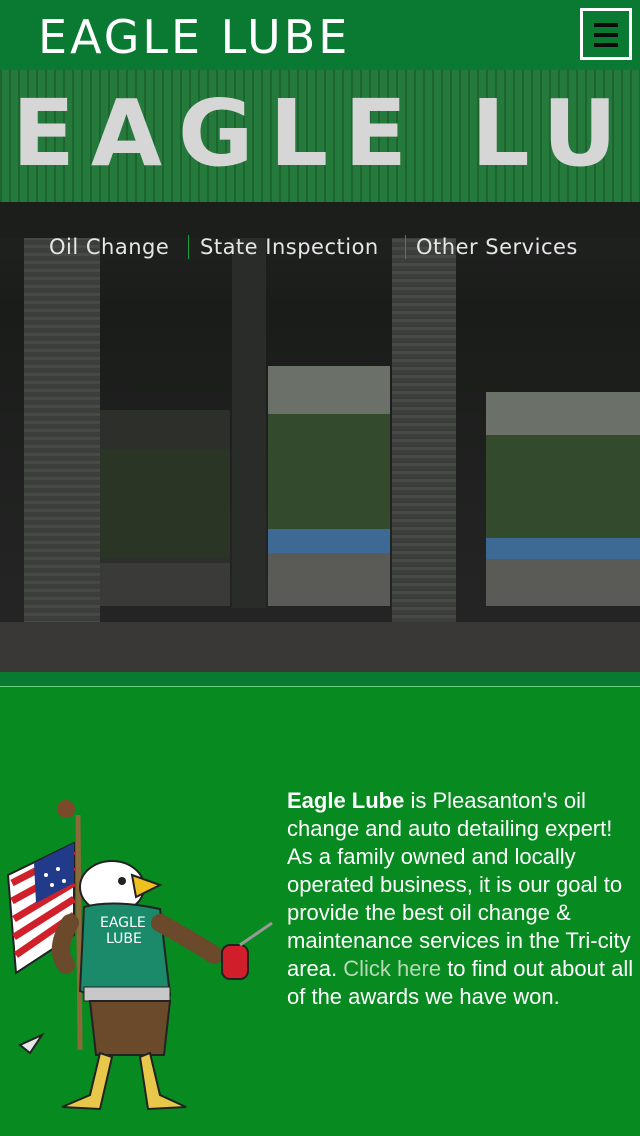 This screenshot has width=640, height=1136. Describe the element at coordinates (109, 247) in the screenshot. I see `nav-oil-change: Oil Change` at that location.